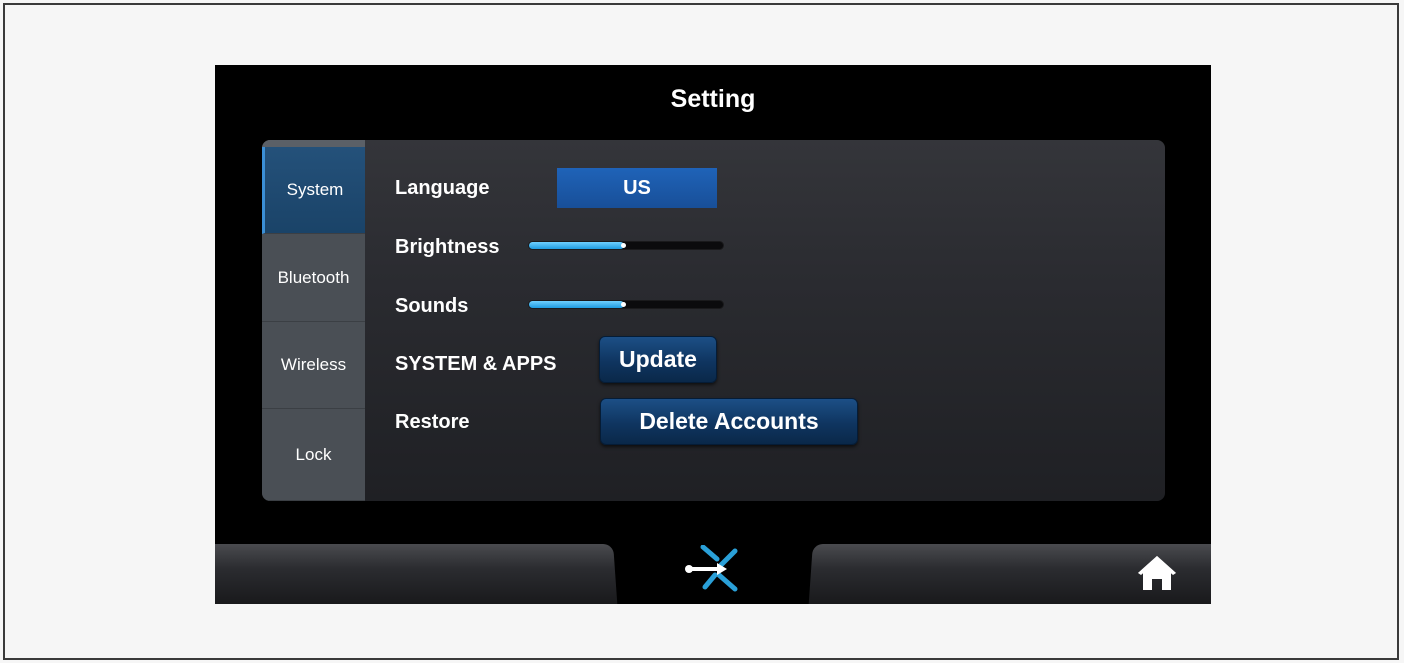 Image resolution: width=1404 pixels, height=663 pixels. What do you see at coordinates (1157, 573) in the screenshot?
I see `home-icon` at bounding box center [1157, 573].